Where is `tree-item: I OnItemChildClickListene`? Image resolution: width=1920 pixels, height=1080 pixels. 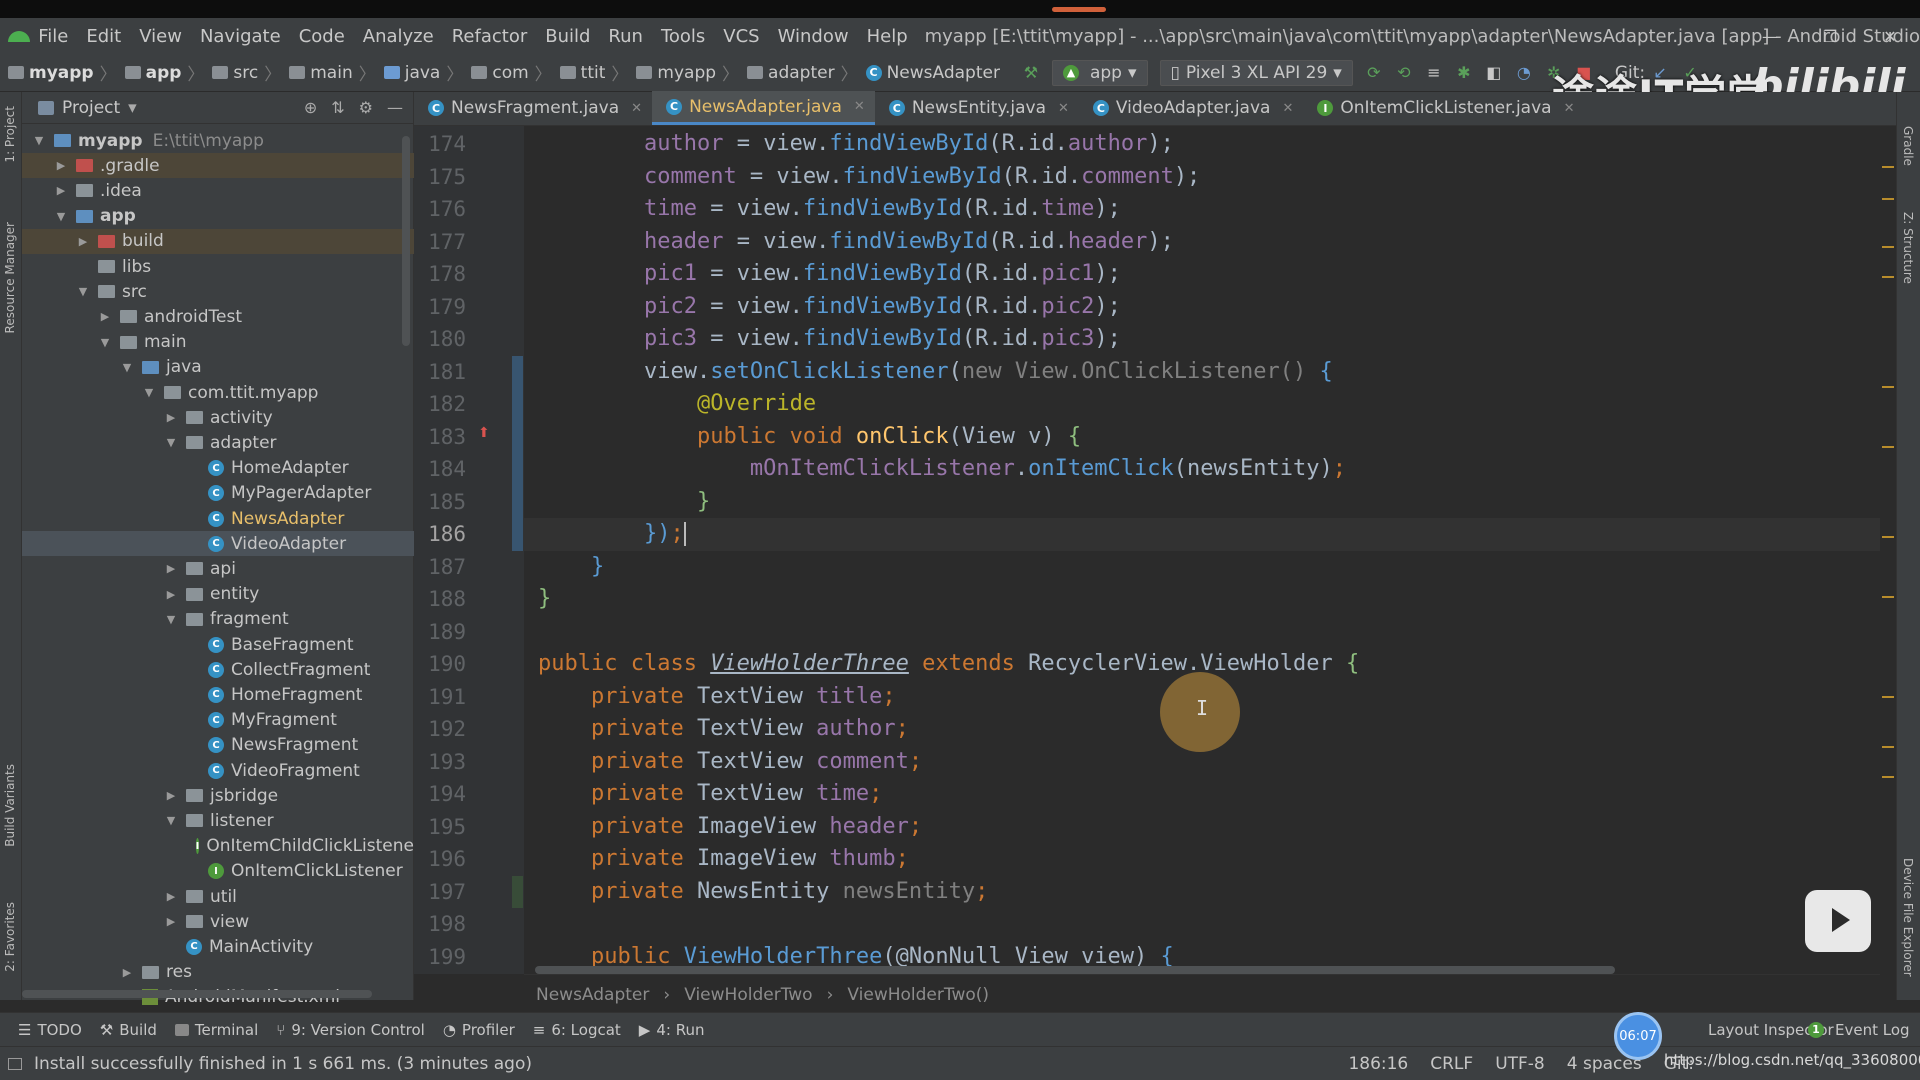
tree-item: I OnItemChildClickListene is located at coordinates (218, 846).